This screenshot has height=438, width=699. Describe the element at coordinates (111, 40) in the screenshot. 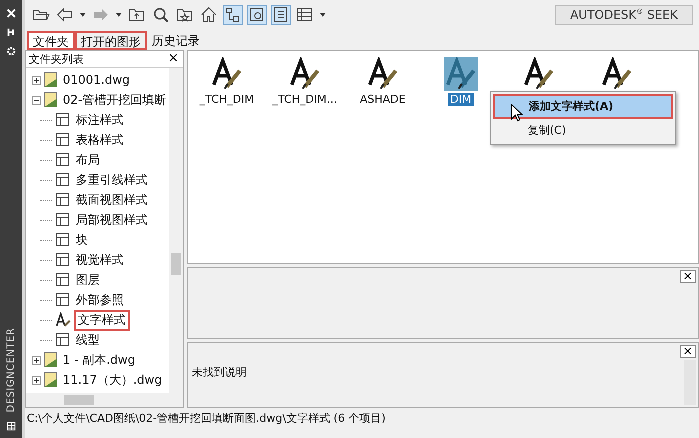

I see `tab: 打开的图形` at that location.